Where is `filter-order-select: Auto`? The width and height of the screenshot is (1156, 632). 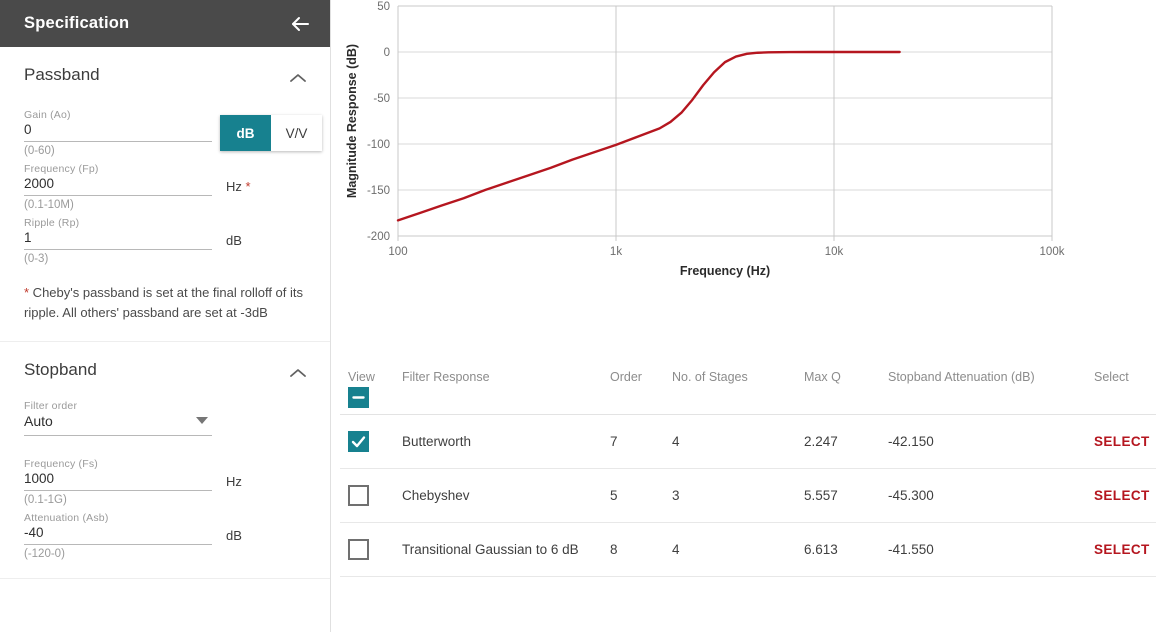 filter-order-select: Auto is located at coordinates (118, 425).